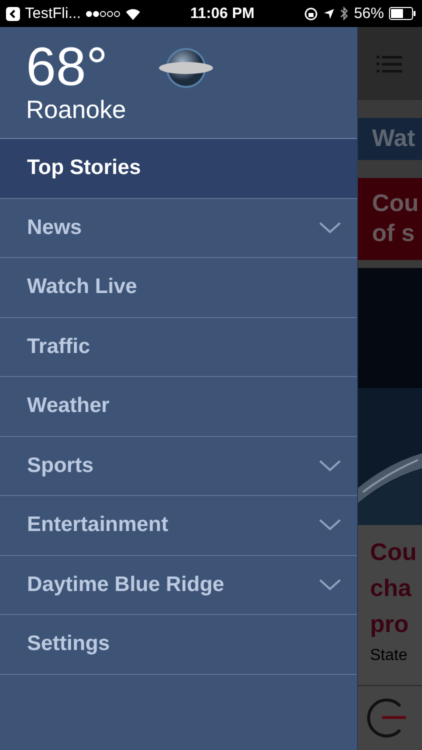 This screenshot has height=750, width=422. What do you see at coordinates (178, 168) in the screenshot?
I see `menu-item: Top Stories` at bounding box center [178, 168].